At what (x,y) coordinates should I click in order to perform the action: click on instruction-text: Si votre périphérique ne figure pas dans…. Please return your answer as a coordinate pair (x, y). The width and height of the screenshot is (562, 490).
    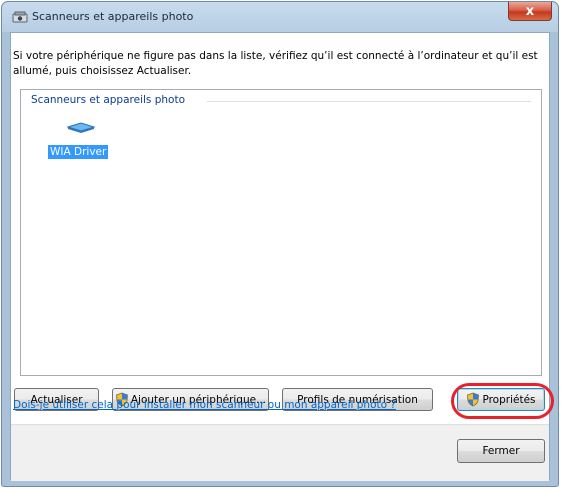
    Looking at the image, I should click on (275, 63).